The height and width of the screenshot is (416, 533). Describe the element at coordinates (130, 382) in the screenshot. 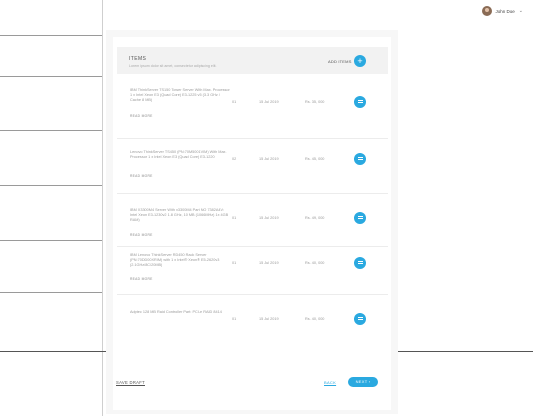

I see `save-draft-link: SAVE DRAFT` at that location.